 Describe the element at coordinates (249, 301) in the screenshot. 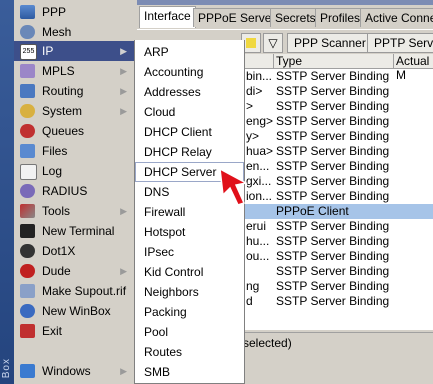

I see `row-name: d` at that location.